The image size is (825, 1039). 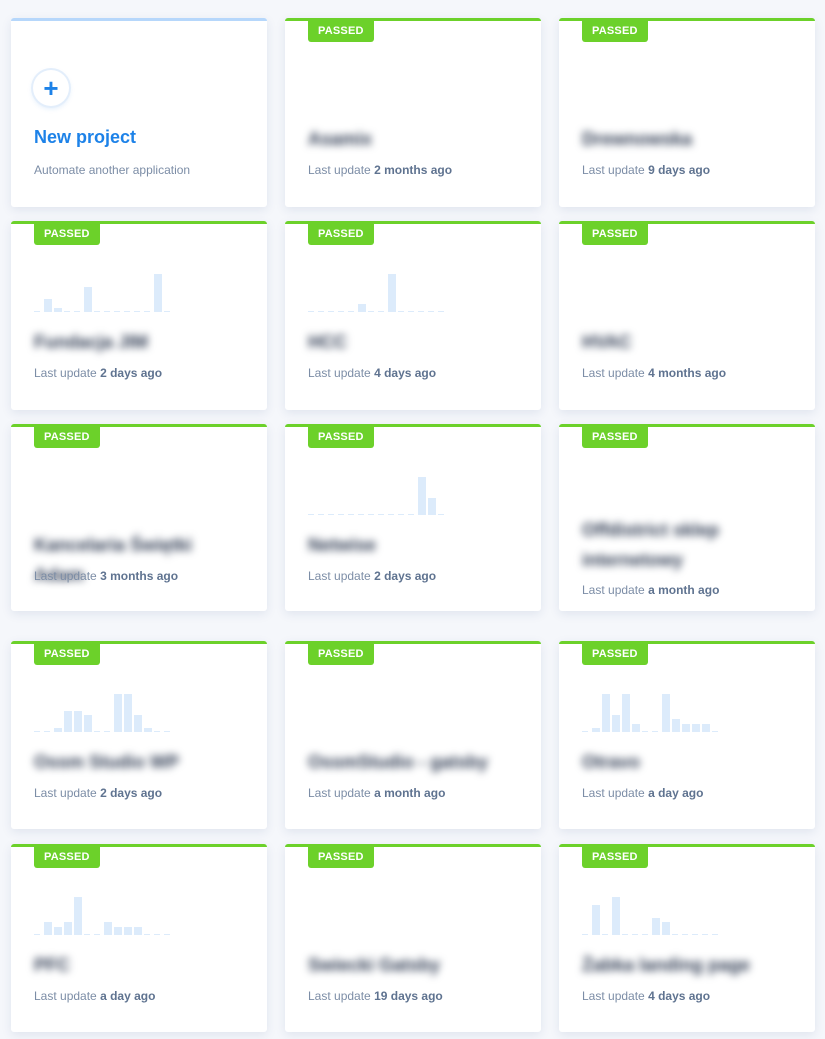 What do you see at coordinates (139, 315) in the screenshot?
I see `project-card: PASSED Fundacja JIM Last update 2 days ago` at bounding box center [139, 315].